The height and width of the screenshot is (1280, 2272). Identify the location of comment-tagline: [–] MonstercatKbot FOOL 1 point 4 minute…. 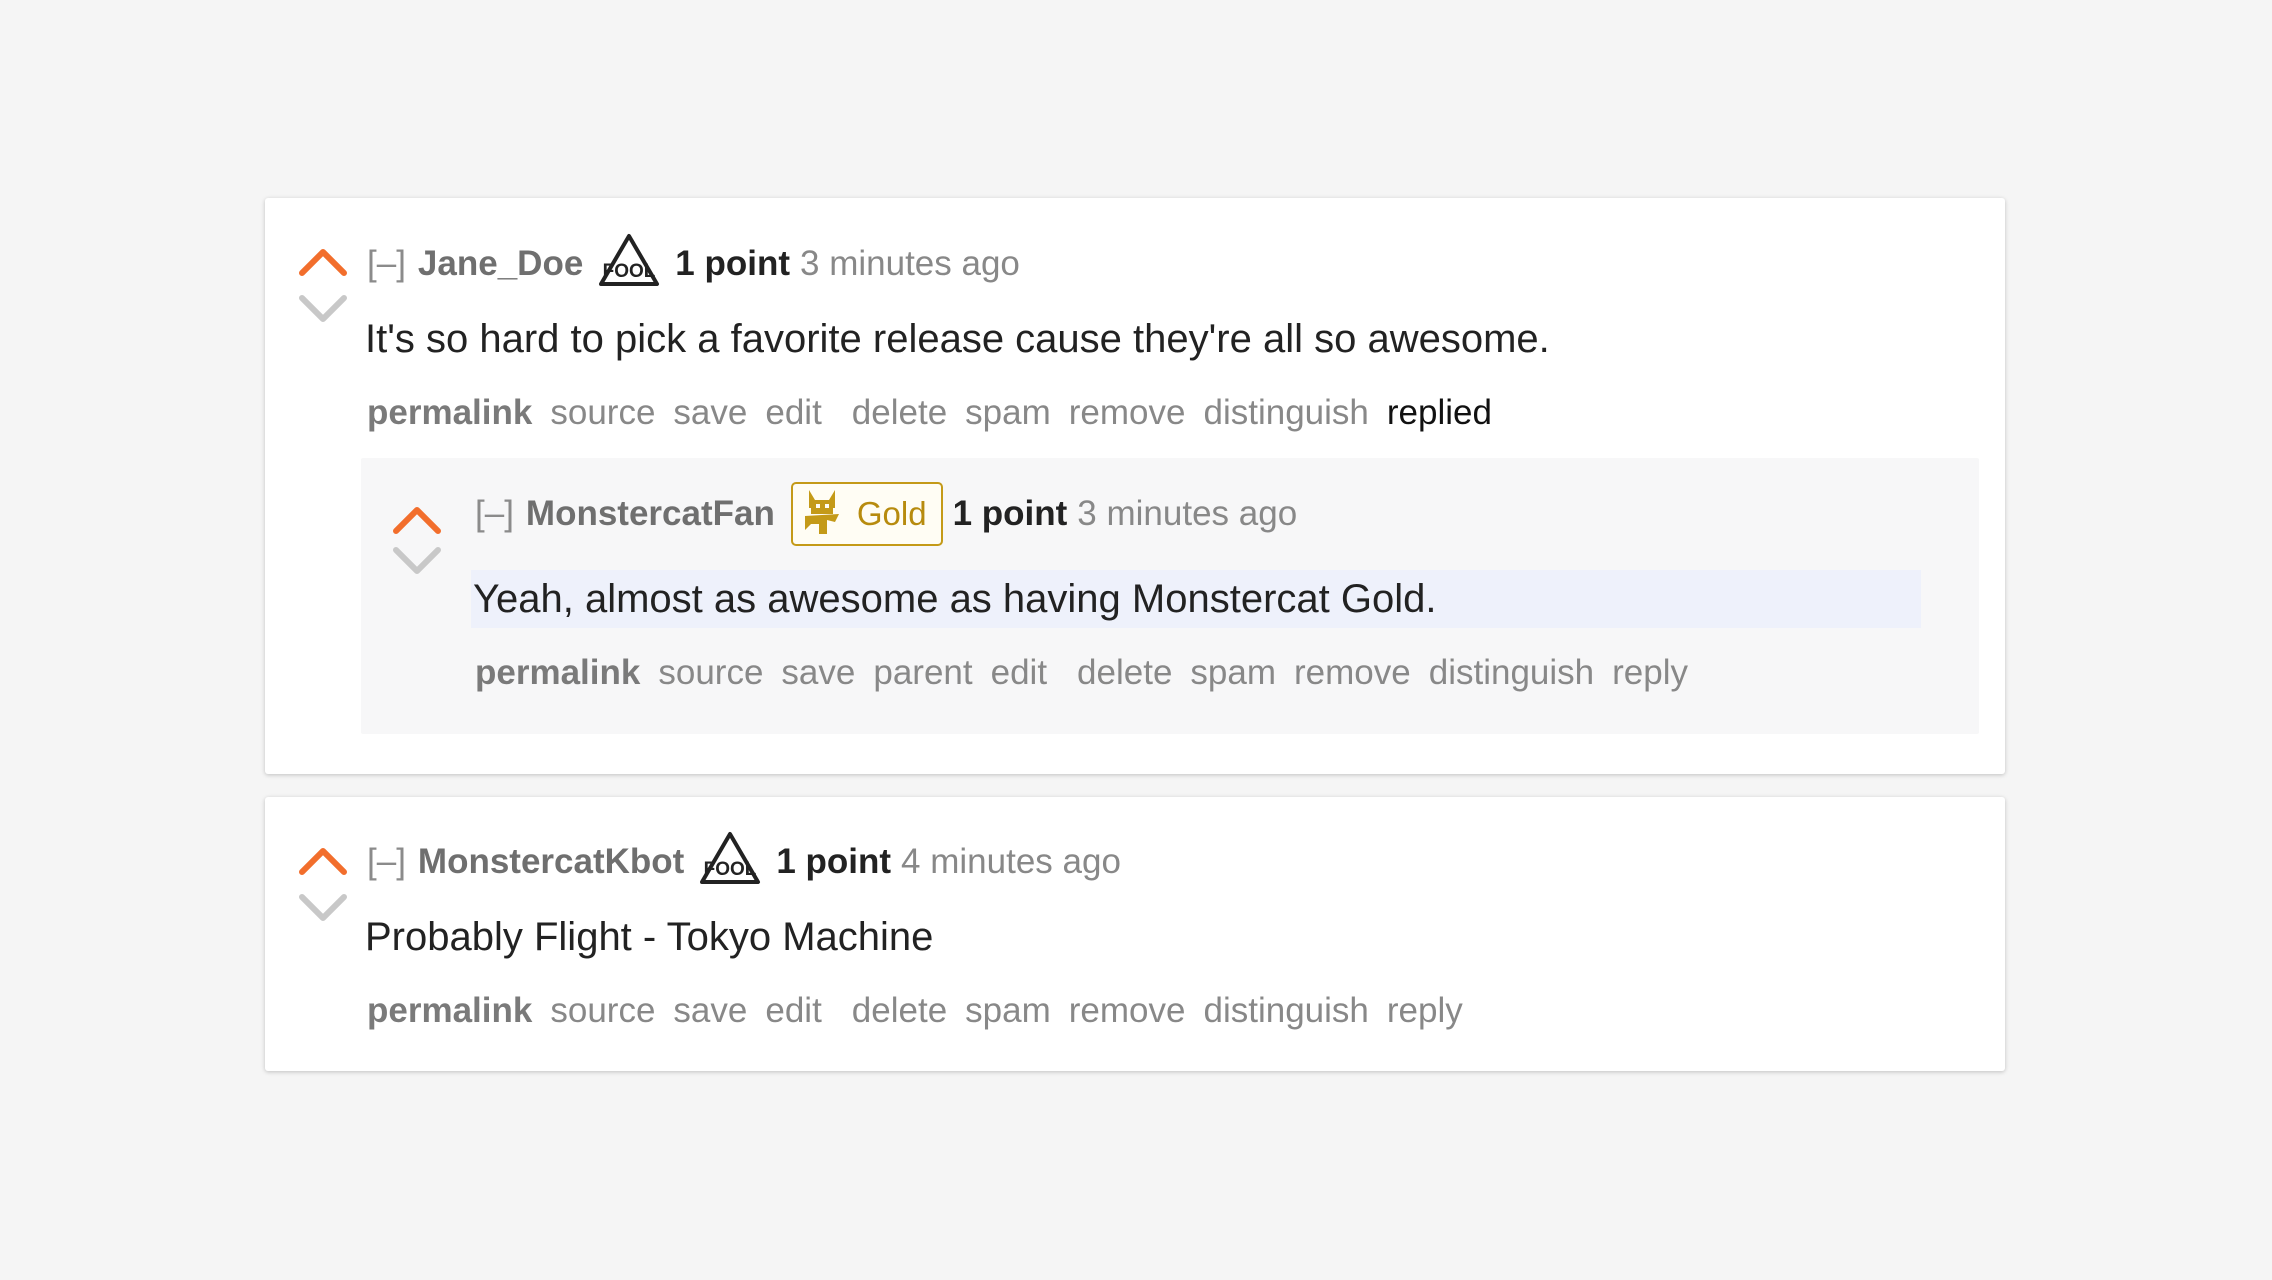
(744, 858).